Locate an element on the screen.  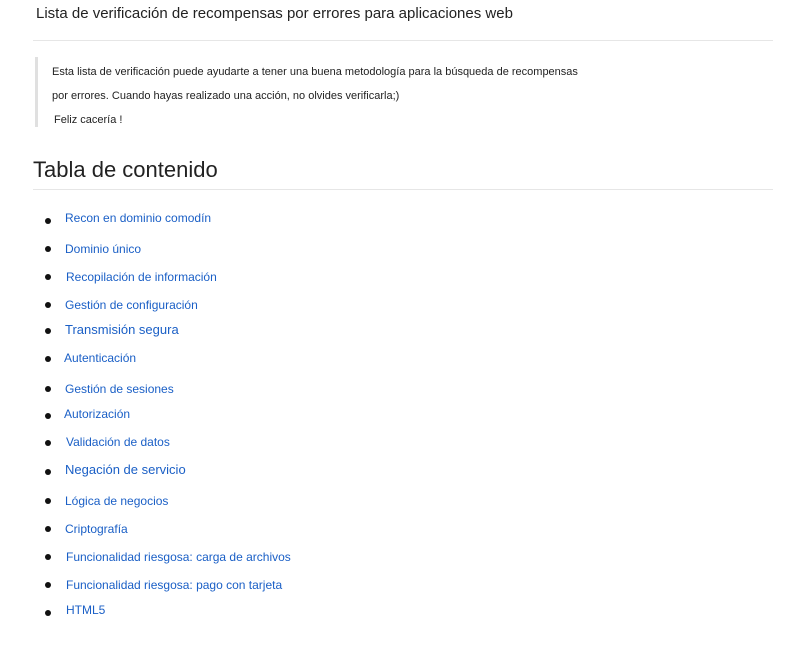
toc-link-business-logic: Lógica de negocios is located at coordinates (116, 501).